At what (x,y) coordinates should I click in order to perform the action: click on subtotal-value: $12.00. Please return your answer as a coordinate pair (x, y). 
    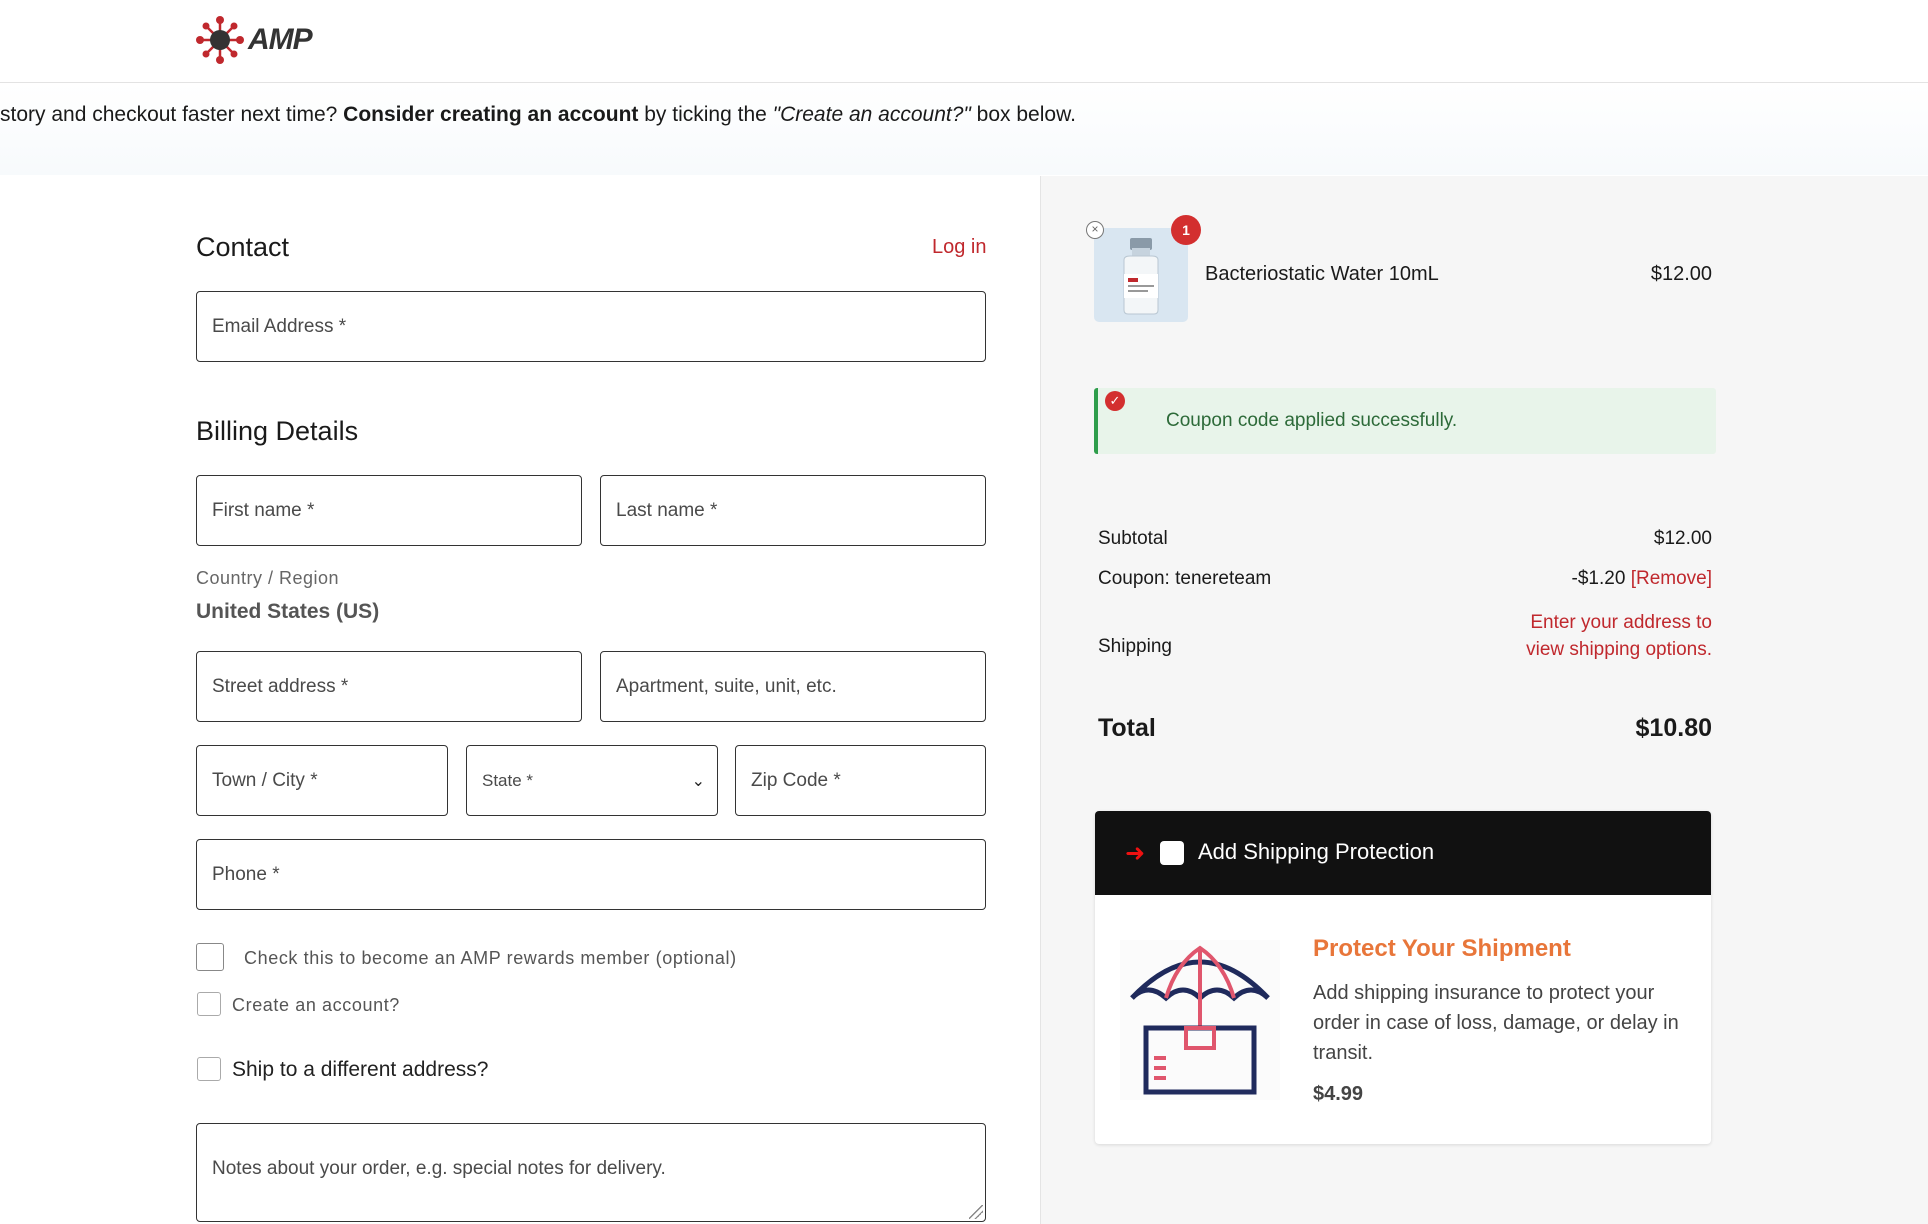
    Looking at the image, I should click on (1682, 538).